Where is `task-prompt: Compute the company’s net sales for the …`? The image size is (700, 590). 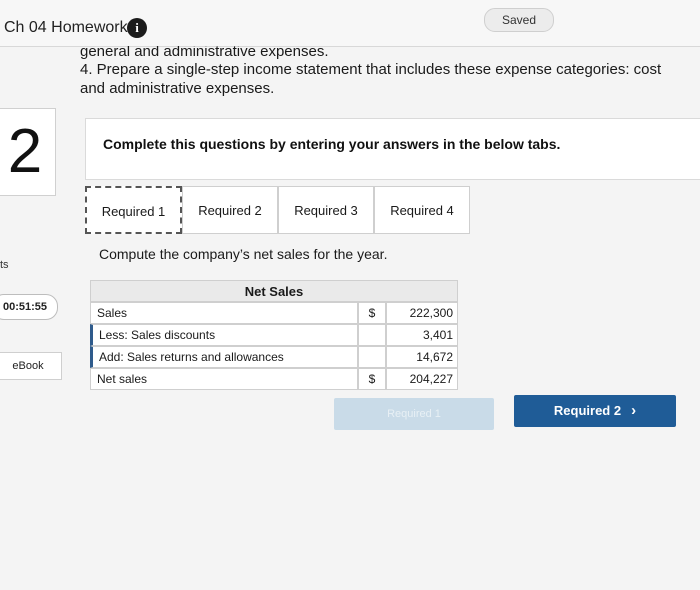
task-prompt: Compute the company’s net sales for the … is located at coordinates (243, 254).